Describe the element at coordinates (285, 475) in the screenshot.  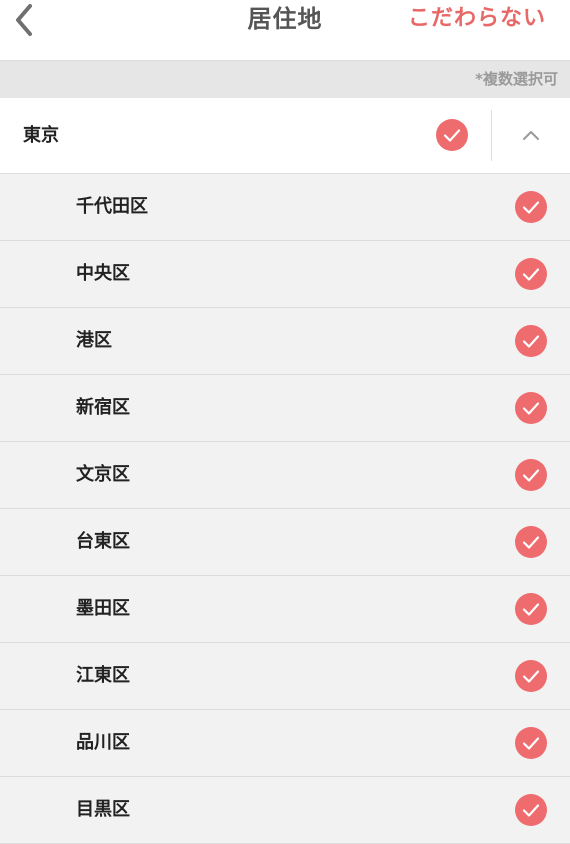
I see `ward-row: 文京区` at that location.